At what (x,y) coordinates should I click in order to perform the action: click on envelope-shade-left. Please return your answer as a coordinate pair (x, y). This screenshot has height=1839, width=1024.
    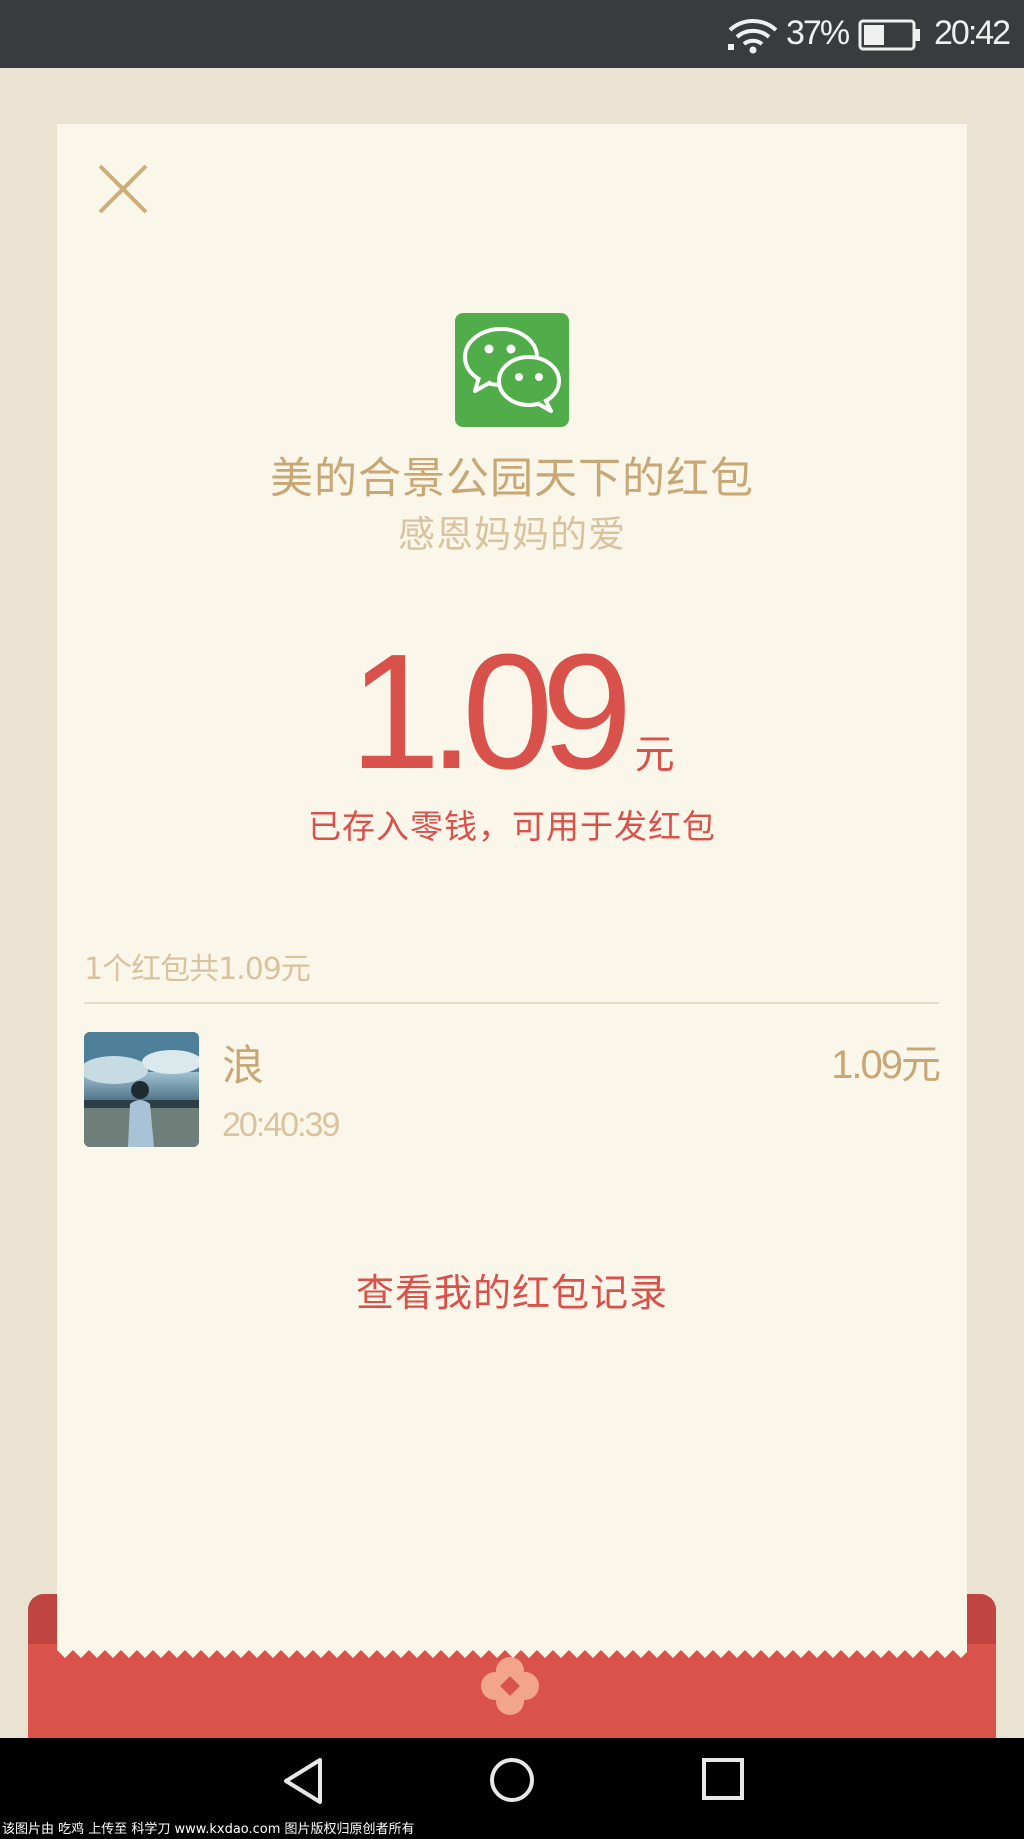
    Looking at the image, I should click on (43, 1619).